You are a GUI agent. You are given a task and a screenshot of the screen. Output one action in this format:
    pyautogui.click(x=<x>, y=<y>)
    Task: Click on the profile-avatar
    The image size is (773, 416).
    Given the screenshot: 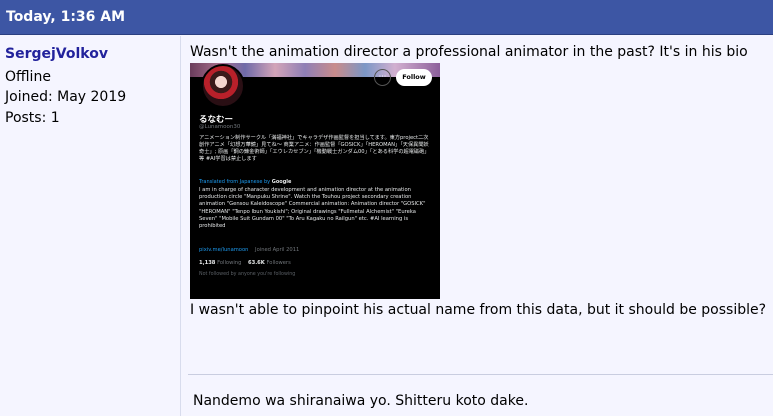 What is the action you would take?
    pyautogui.click(x=223, y=86)
    